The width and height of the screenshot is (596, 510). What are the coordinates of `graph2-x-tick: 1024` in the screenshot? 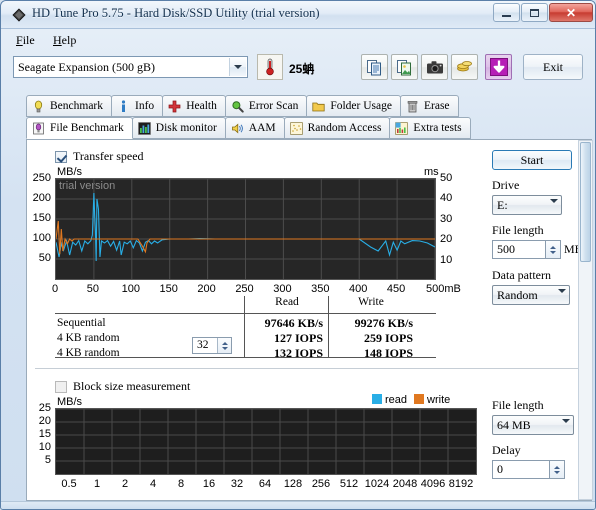 It's located at (377, 484).